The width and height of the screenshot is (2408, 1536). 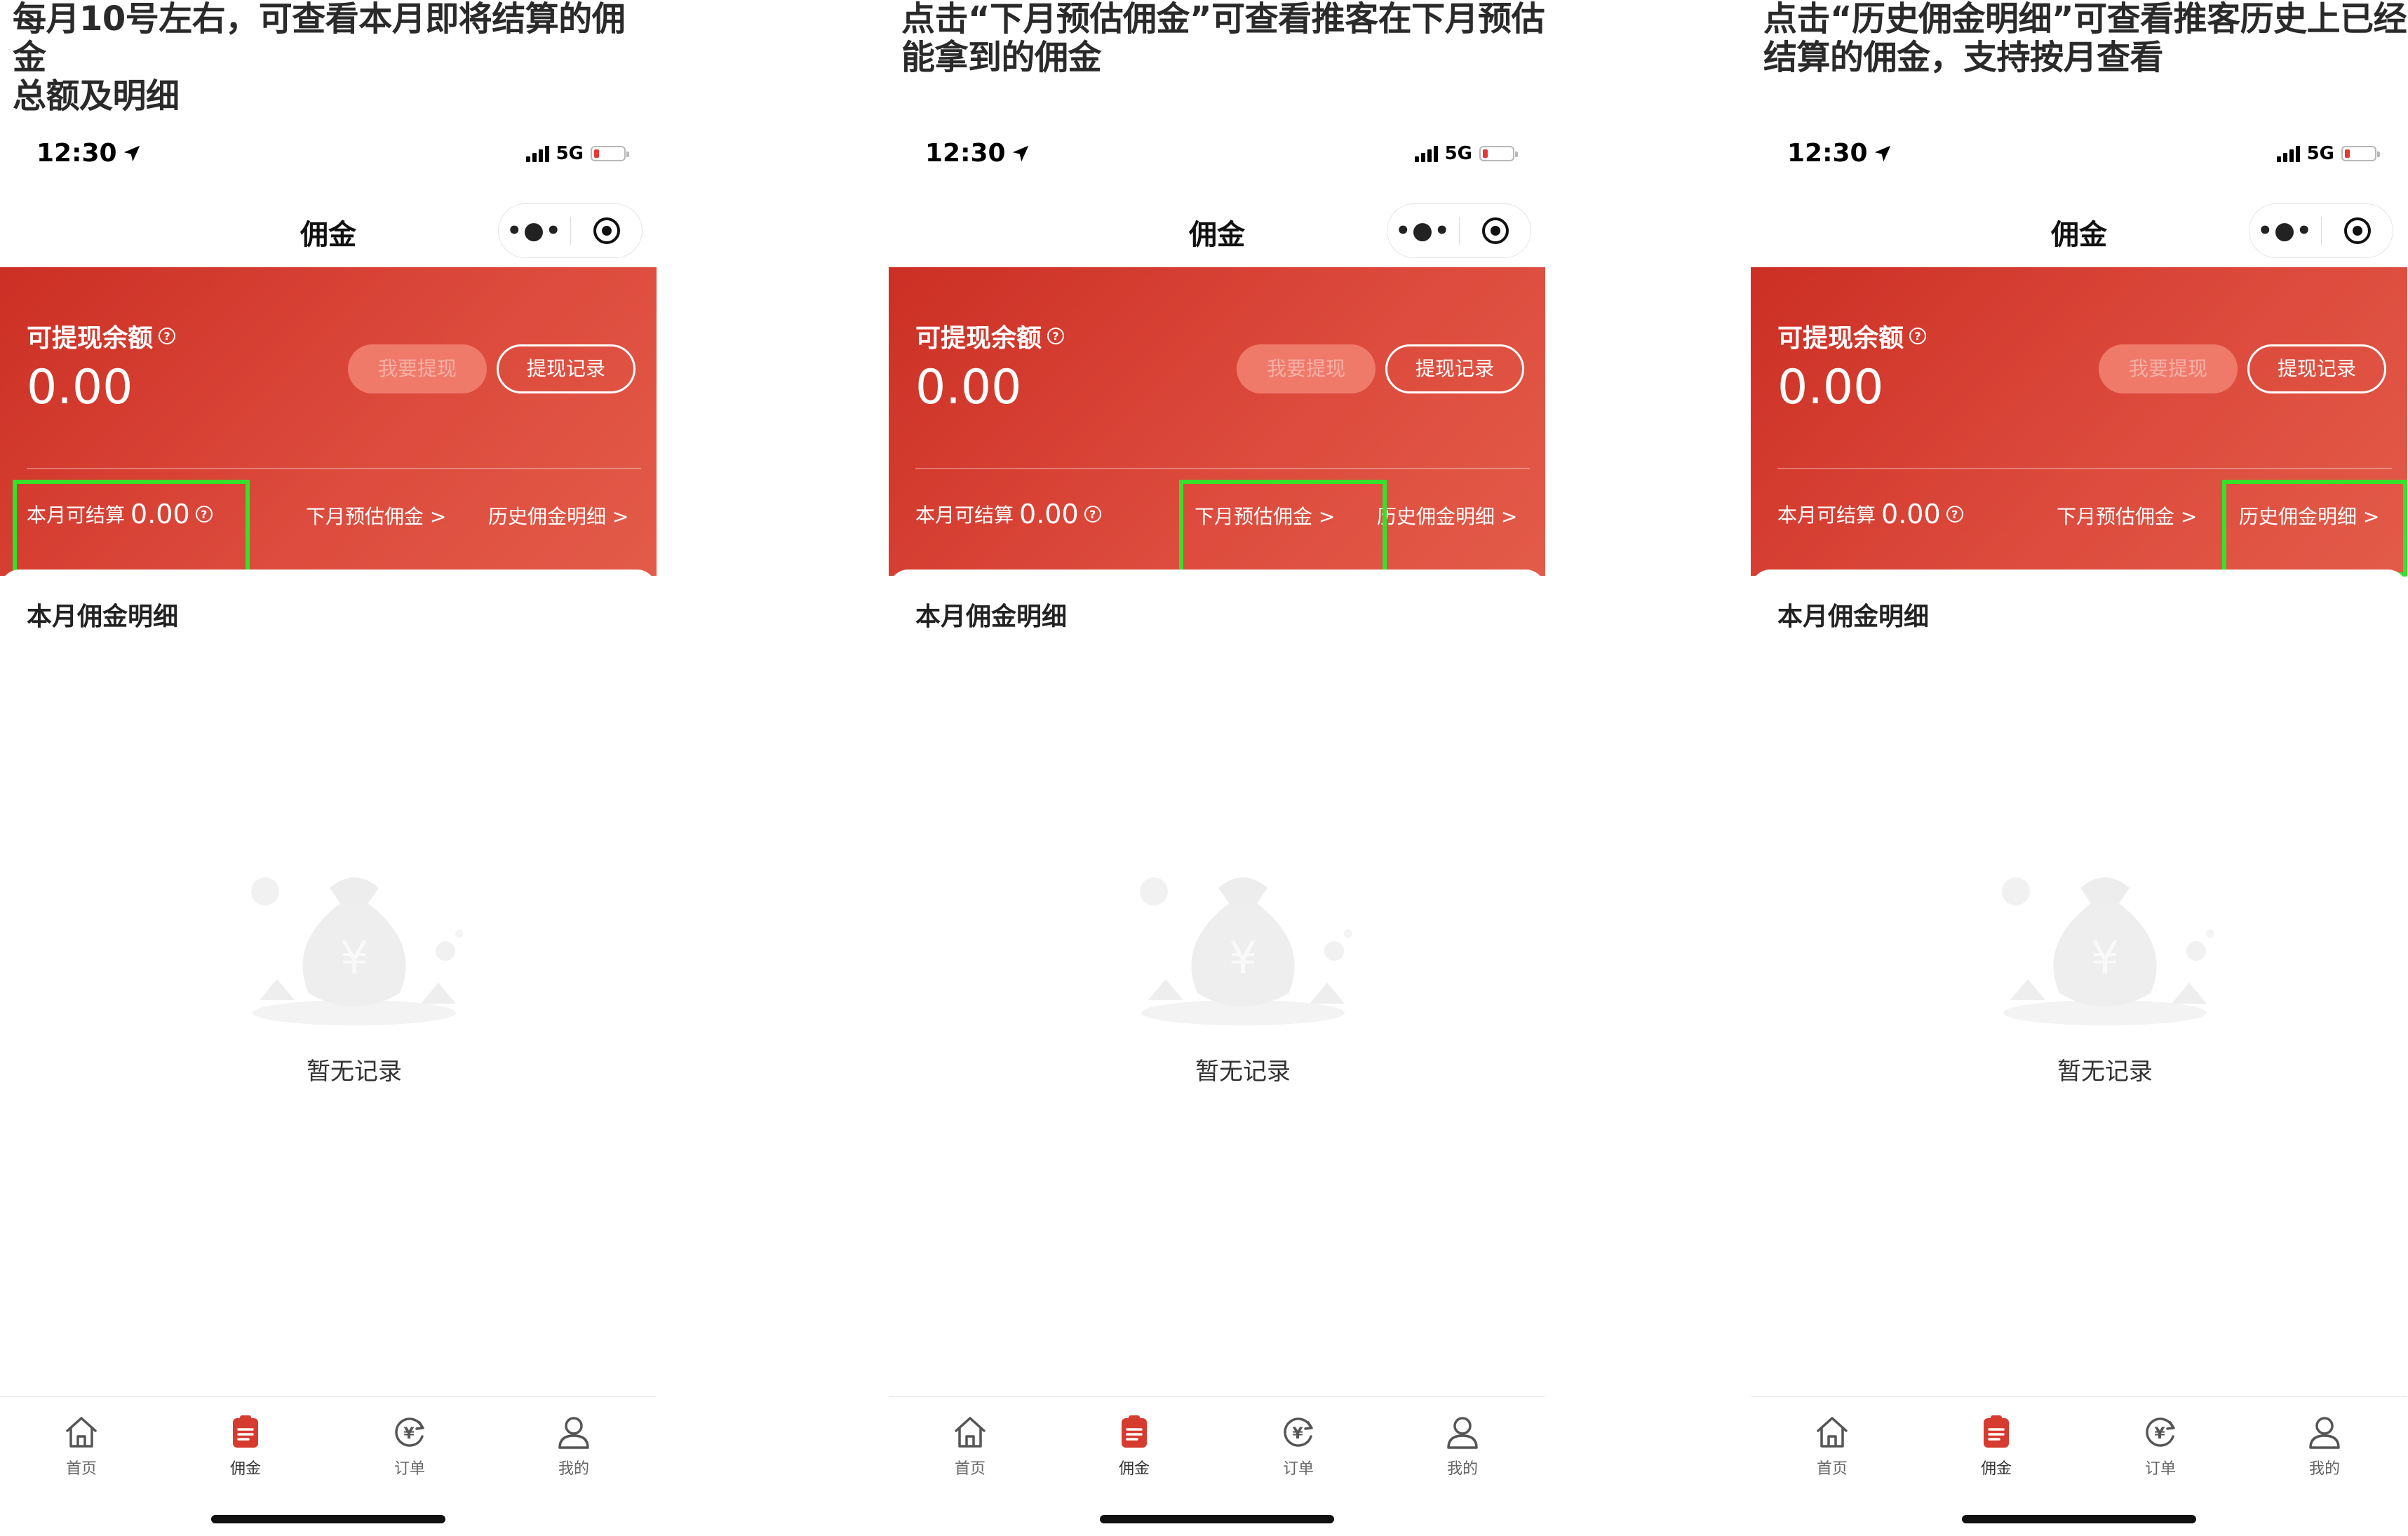 What do you see at coordinates (1830, 387) in the screenshot?
I see `balance-value: 0.00` at bounding box center [1830, 387].